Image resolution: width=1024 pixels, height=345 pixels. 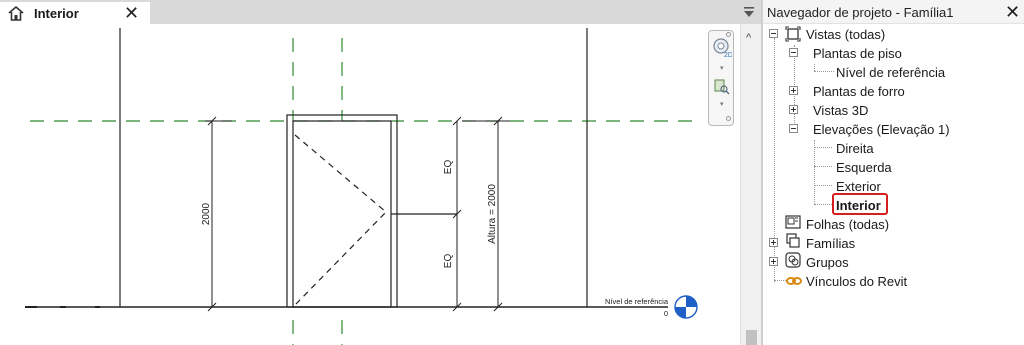 What do you see at coordinates (830, 243) in the screenshot?
I see `tree-item-familias: Famílias` at bounding box center [830, 243].